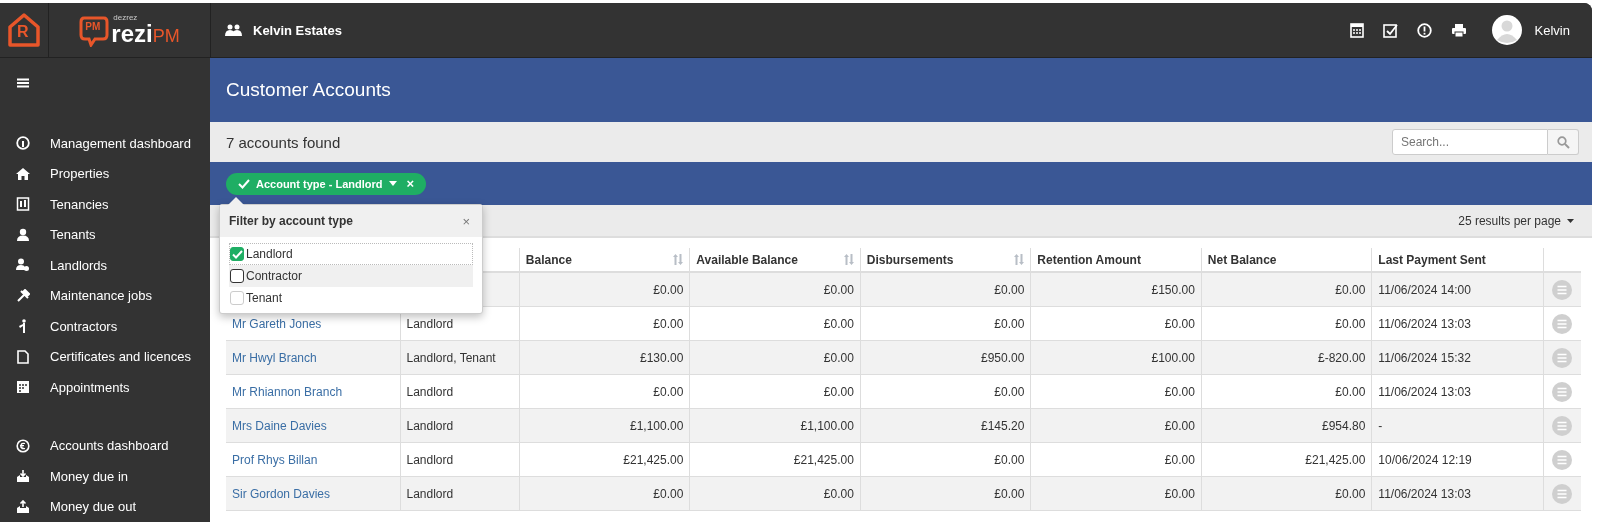  Describe the element at coordinates (308, 90) in the screenshot. I see `page-title: Customer Accounts` at that location.